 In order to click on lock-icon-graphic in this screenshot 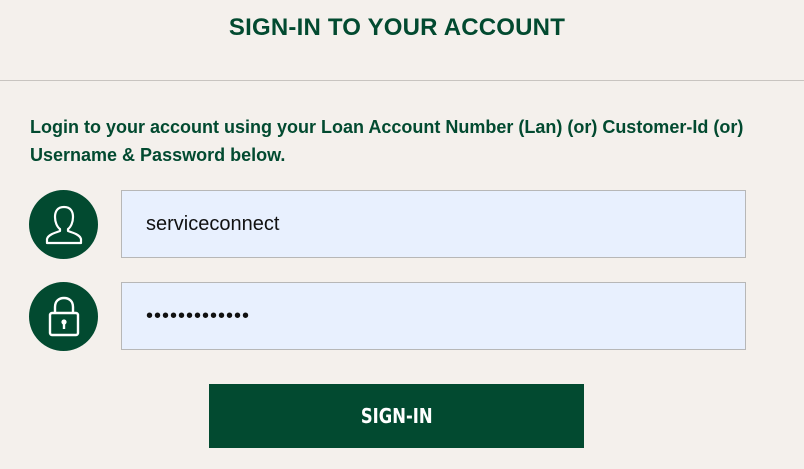, I will do `click(63, 316)`.